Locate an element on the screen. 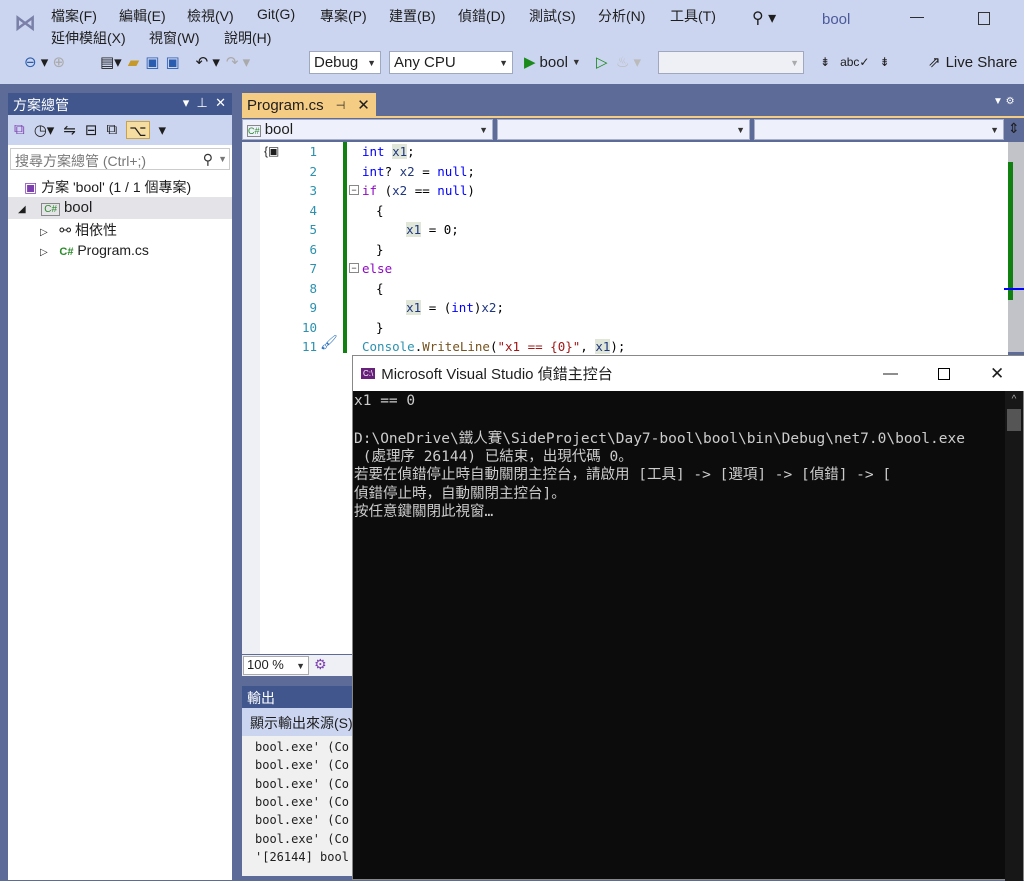 The width and height of the screenshot is (1024, 881). editor-scrollbar is located at coordinates (1014, 247).